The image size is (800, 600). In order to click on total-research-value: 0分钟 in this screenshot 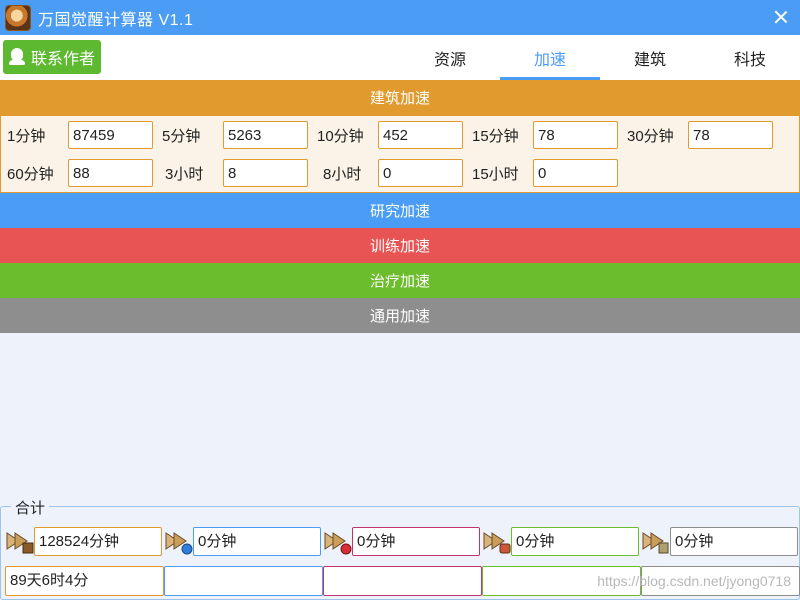, I will do `click(257, 541)`.